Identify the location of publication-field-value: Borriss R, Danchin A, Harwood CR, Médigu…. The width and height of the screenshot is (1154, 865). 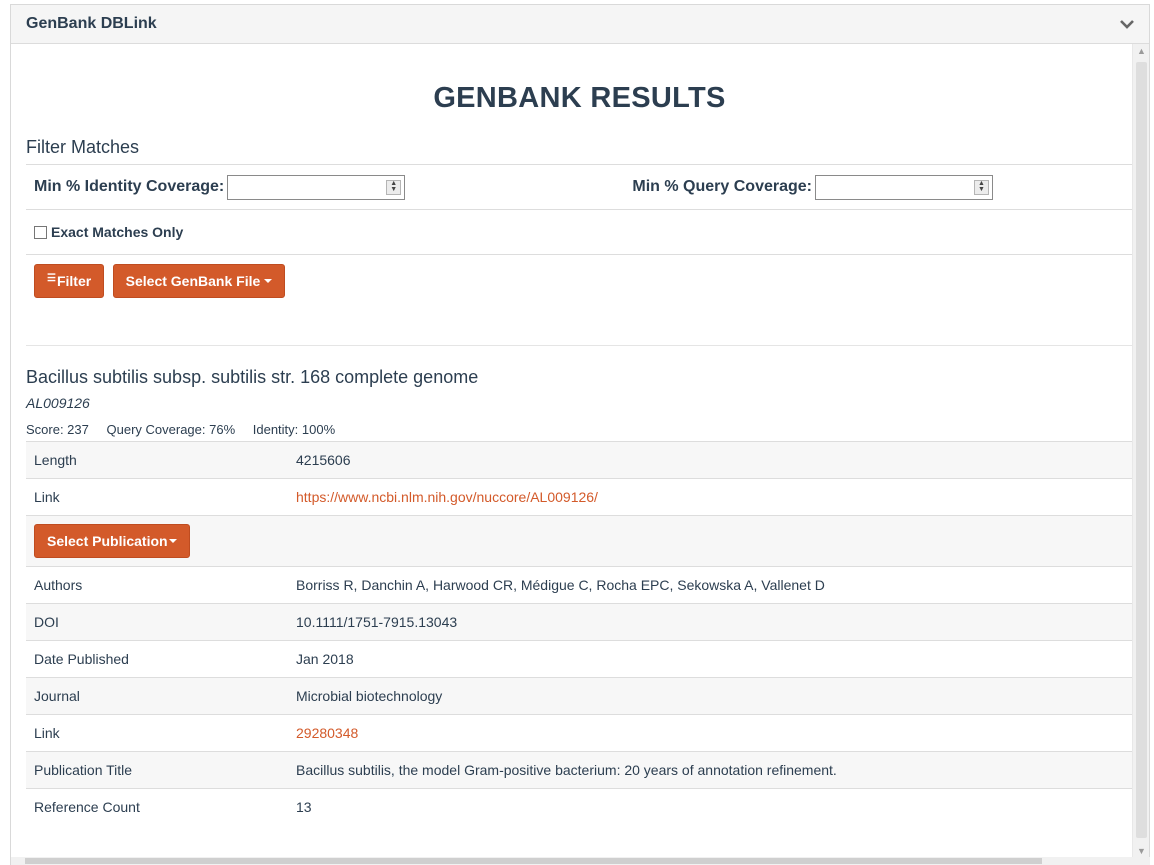
(710, 585).